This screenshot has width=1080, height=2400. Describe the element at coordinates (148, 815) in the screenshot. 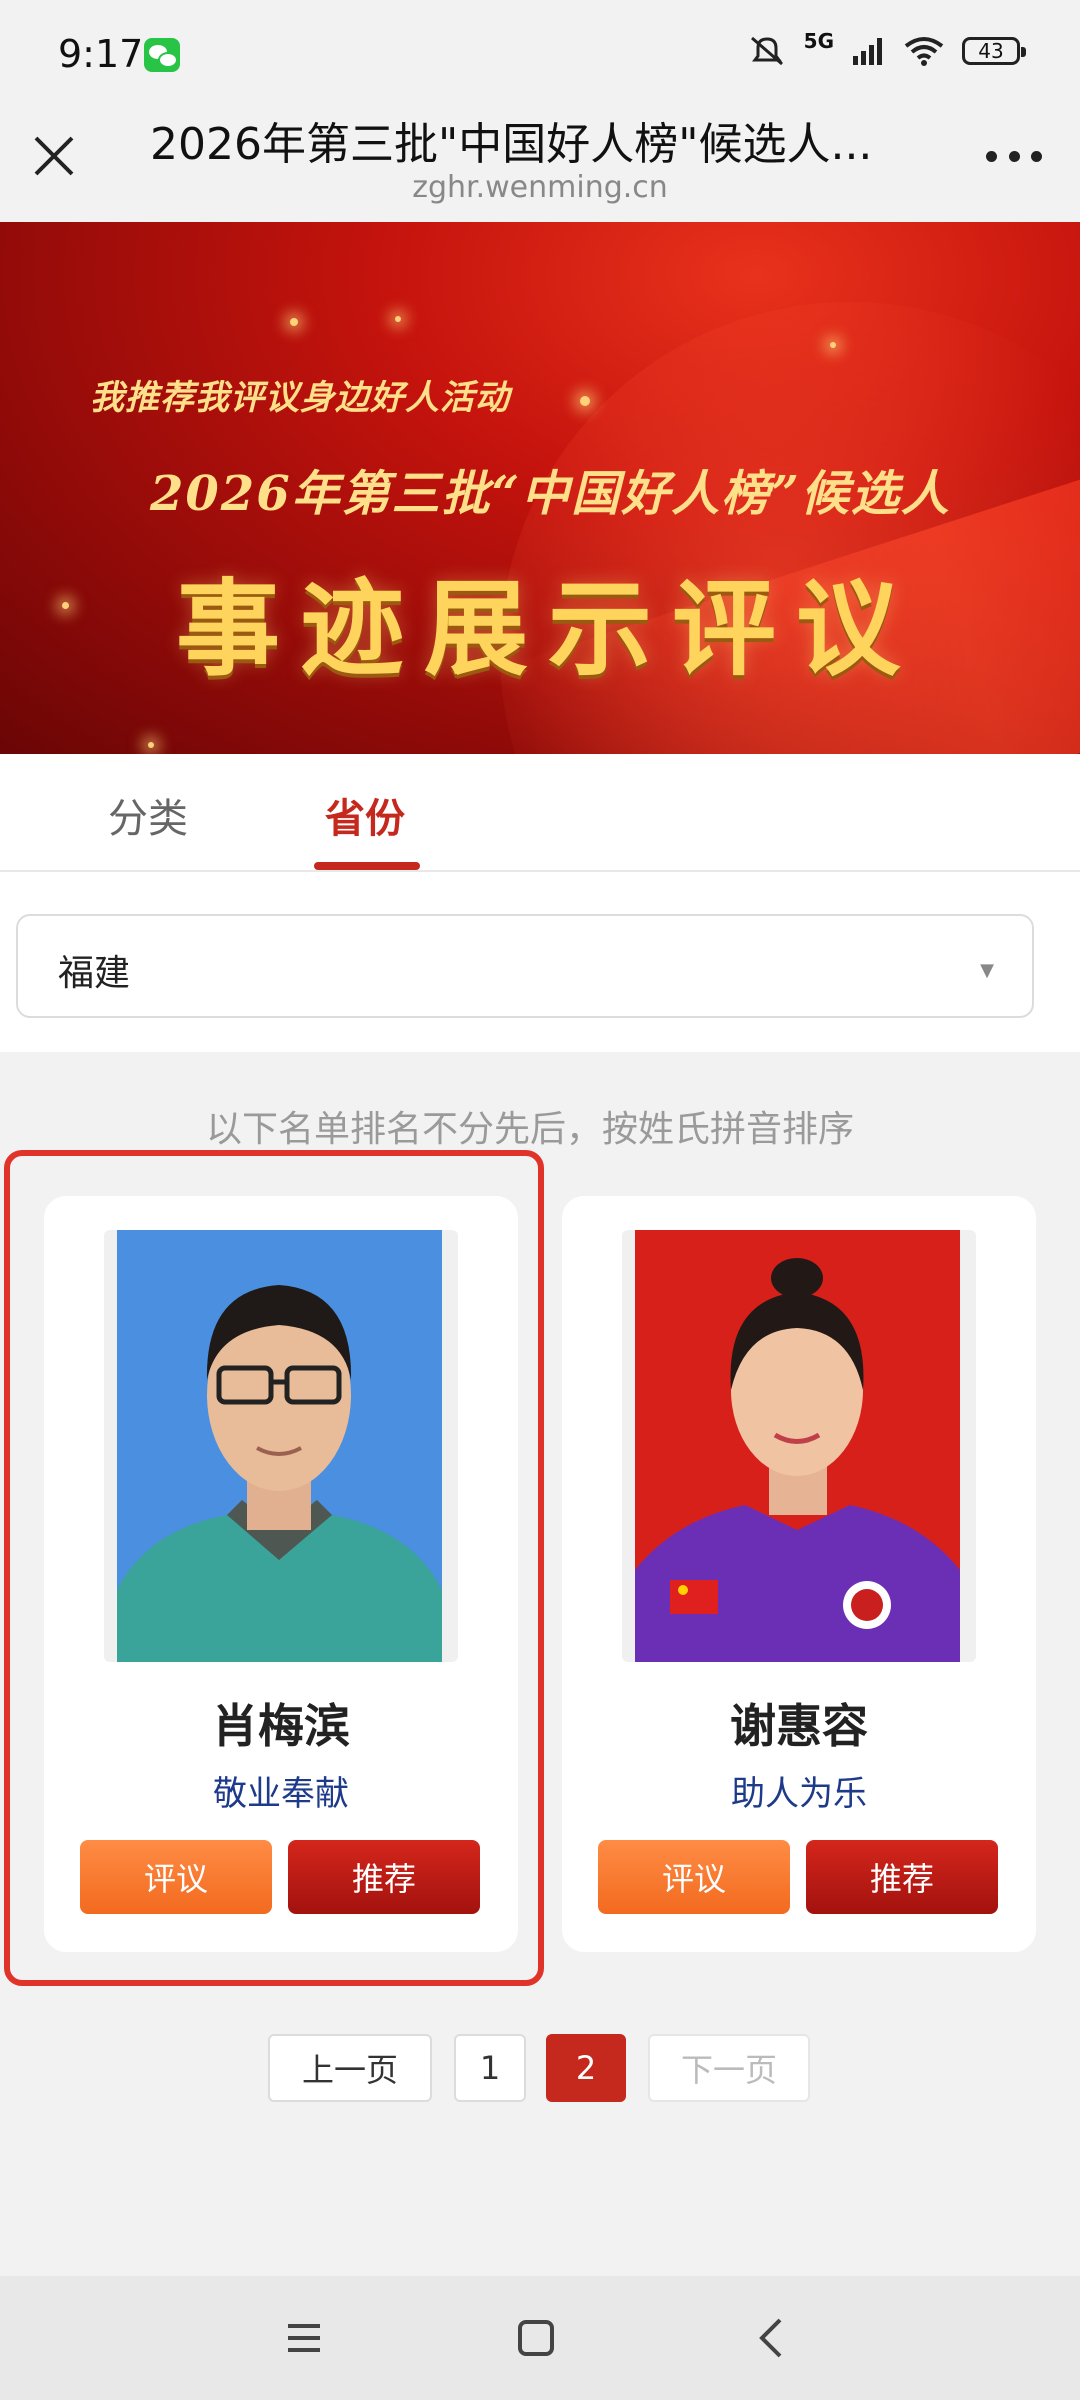

I see `tab-category: 分类` at that location.